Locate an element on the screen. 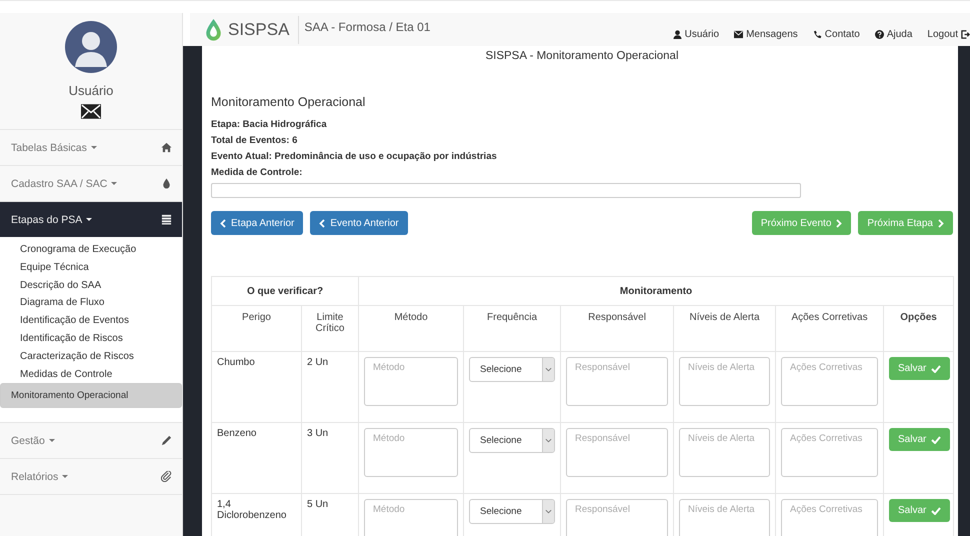 This screenshot has height=536, width=970. info-line: Total de Eventos: 6 is located at coordinates (254, 140).